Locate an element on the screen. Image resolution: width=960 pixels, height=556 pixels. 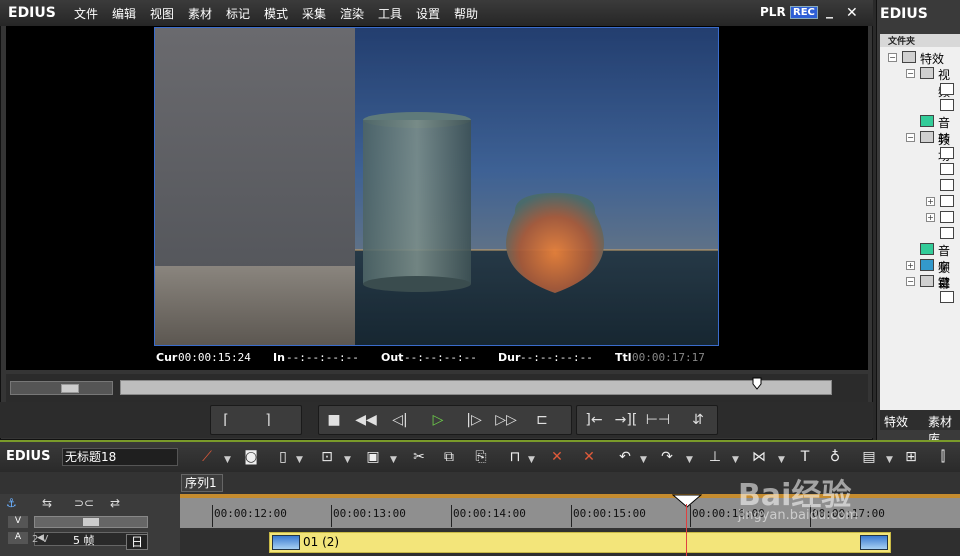
menu-render: 渲染 is located at coordinates (352, 13).